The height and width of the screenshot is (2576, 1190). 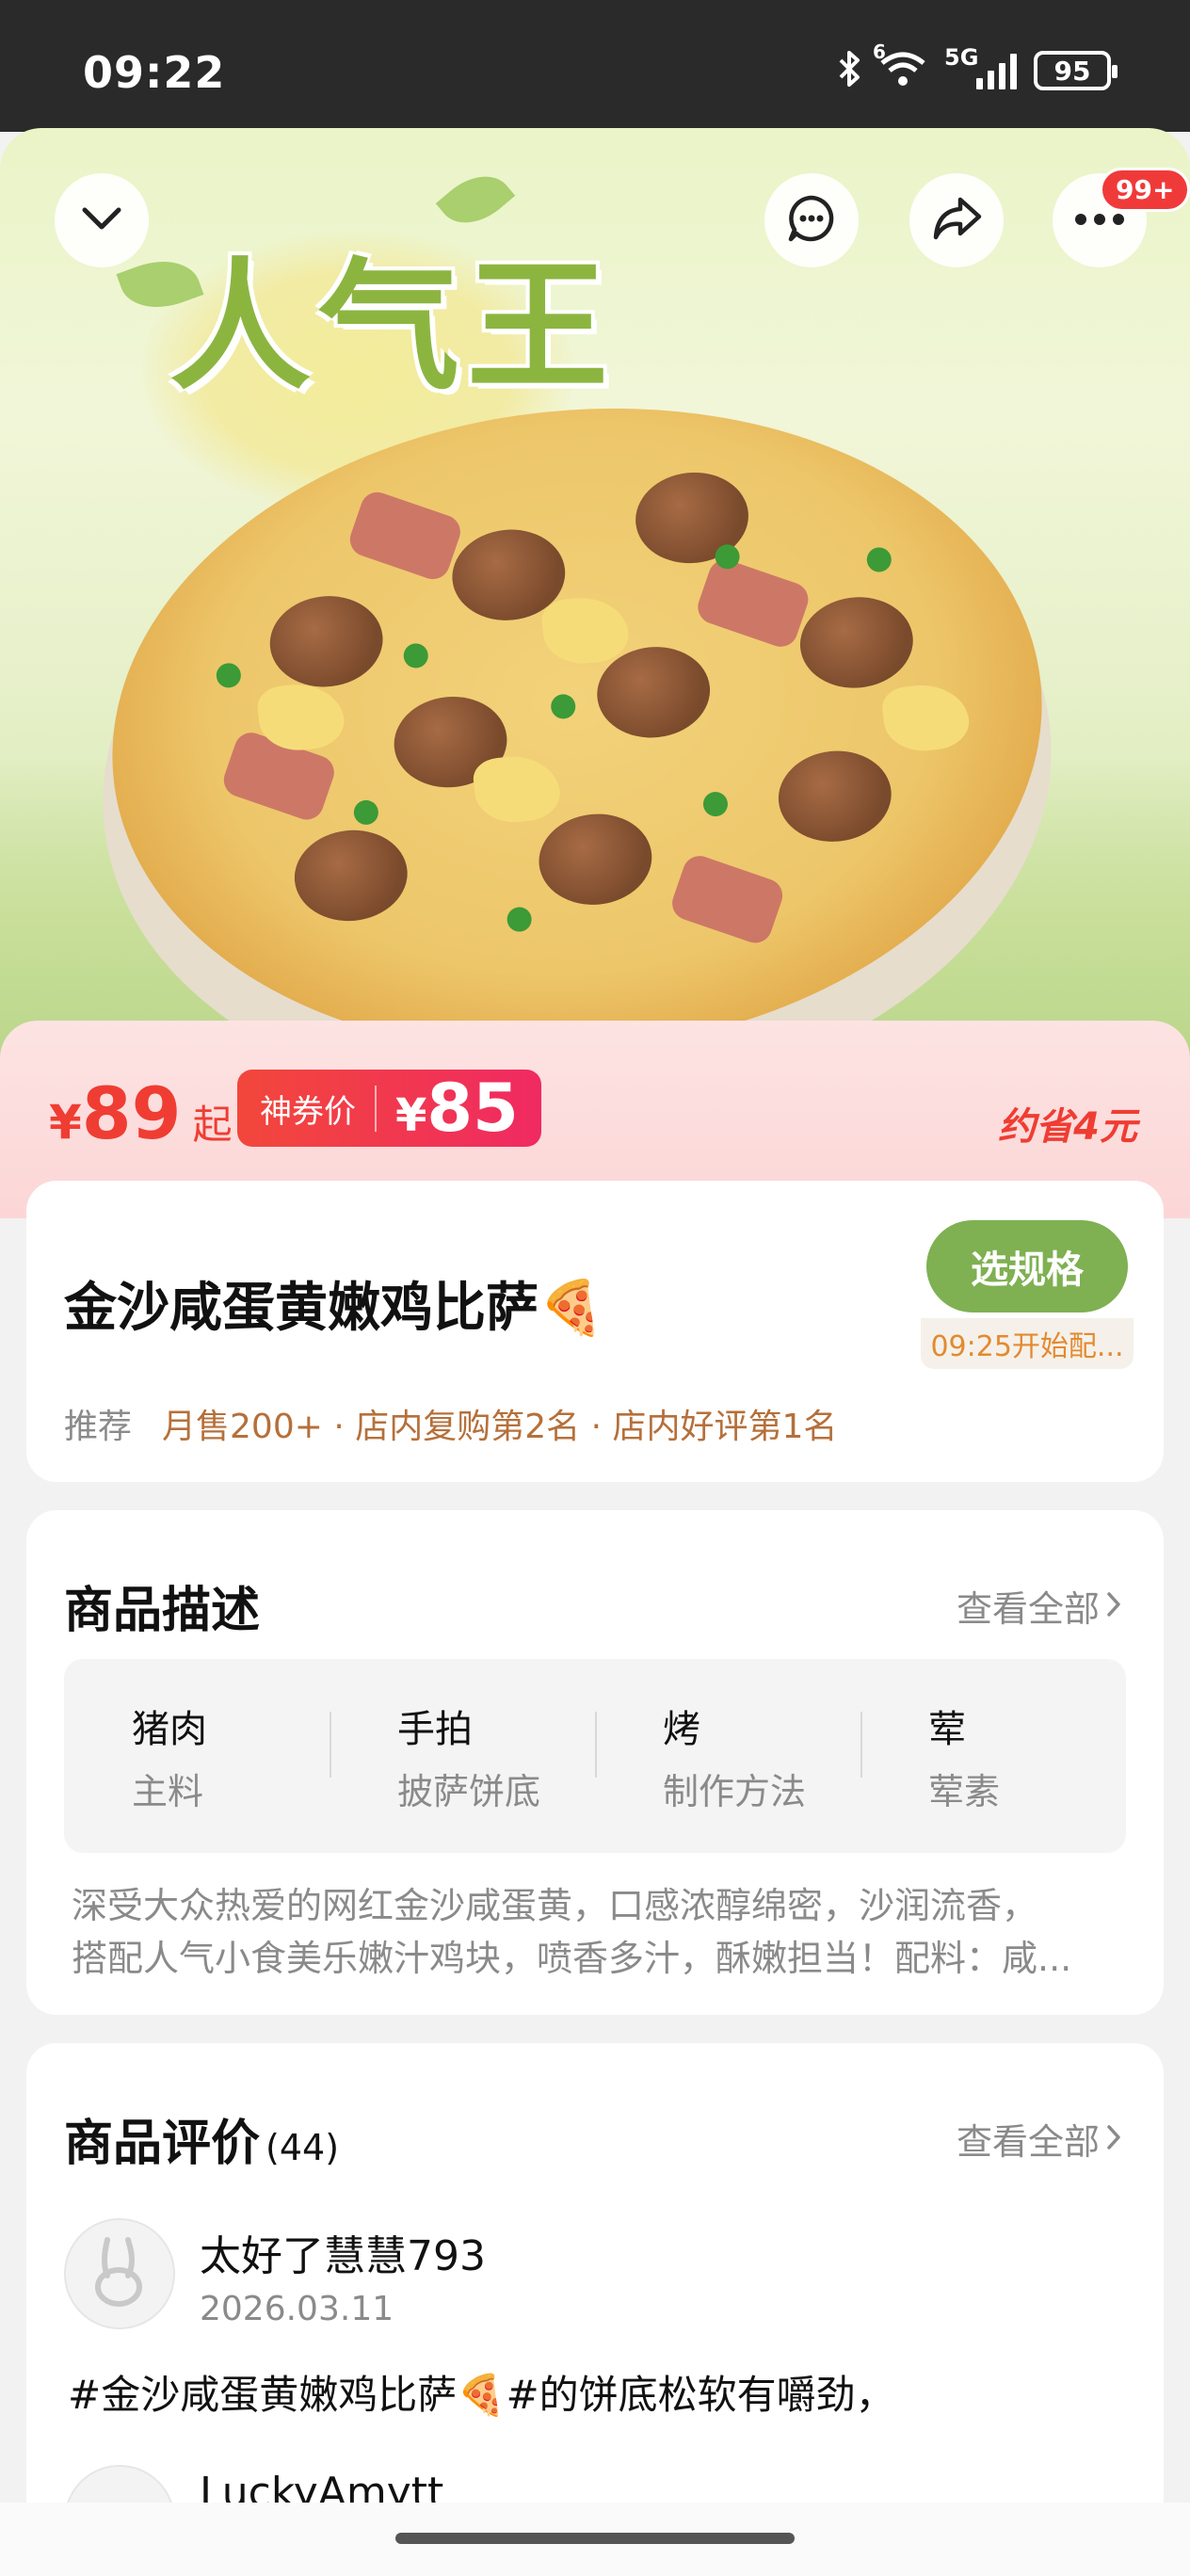 What do you see at coordinates (900, 65) in the screenshot?
I see `wifi-icon: 6` at bounding box center [900, 65].